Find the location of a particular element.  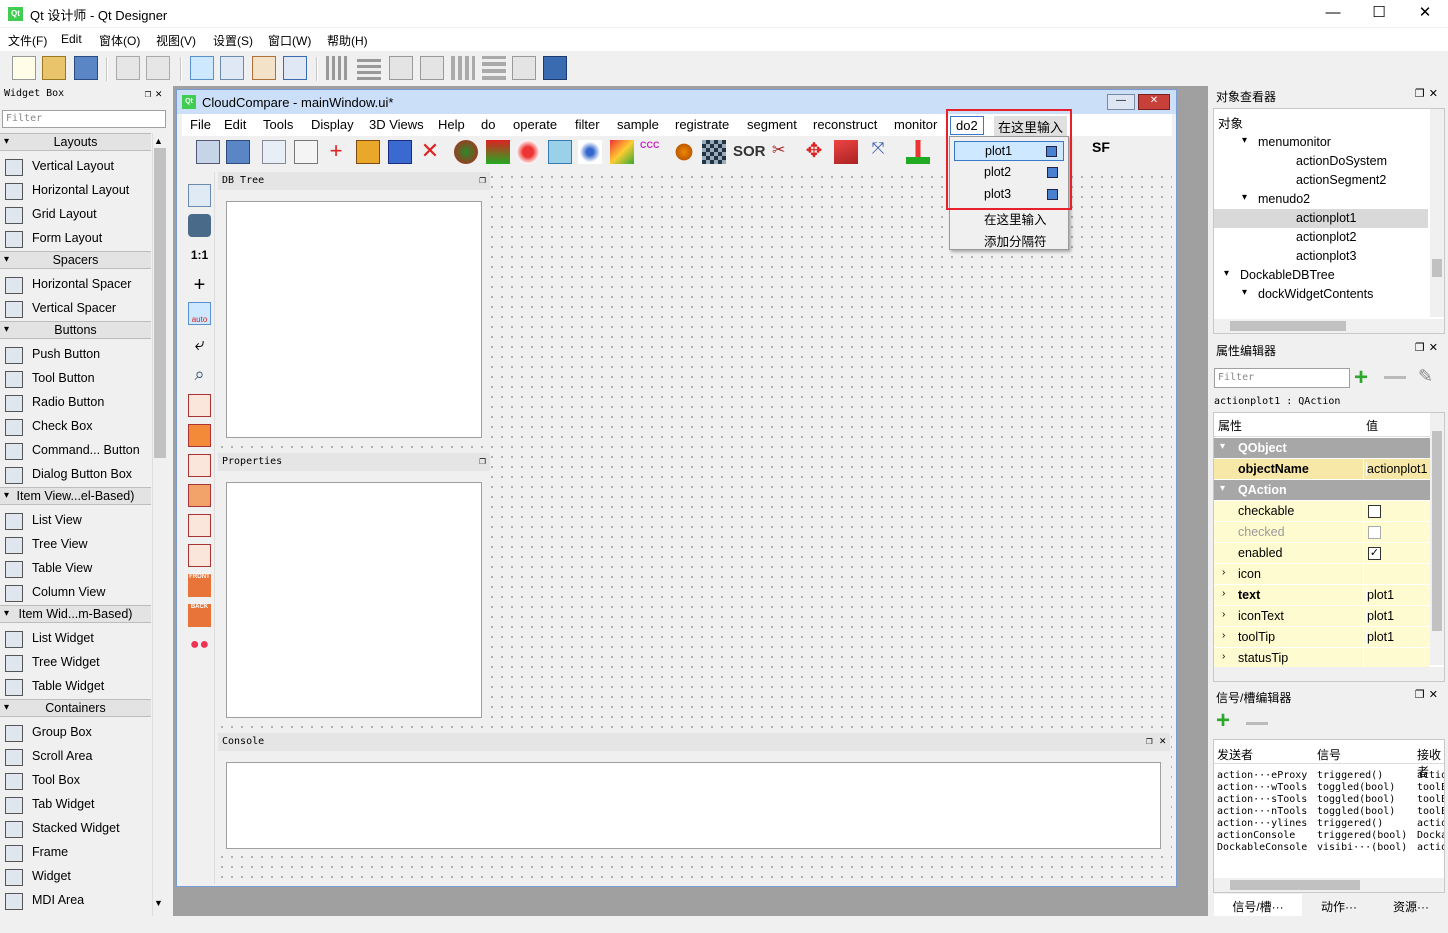

form-menu-monitor: monitor is located at coordinates (915, 124).